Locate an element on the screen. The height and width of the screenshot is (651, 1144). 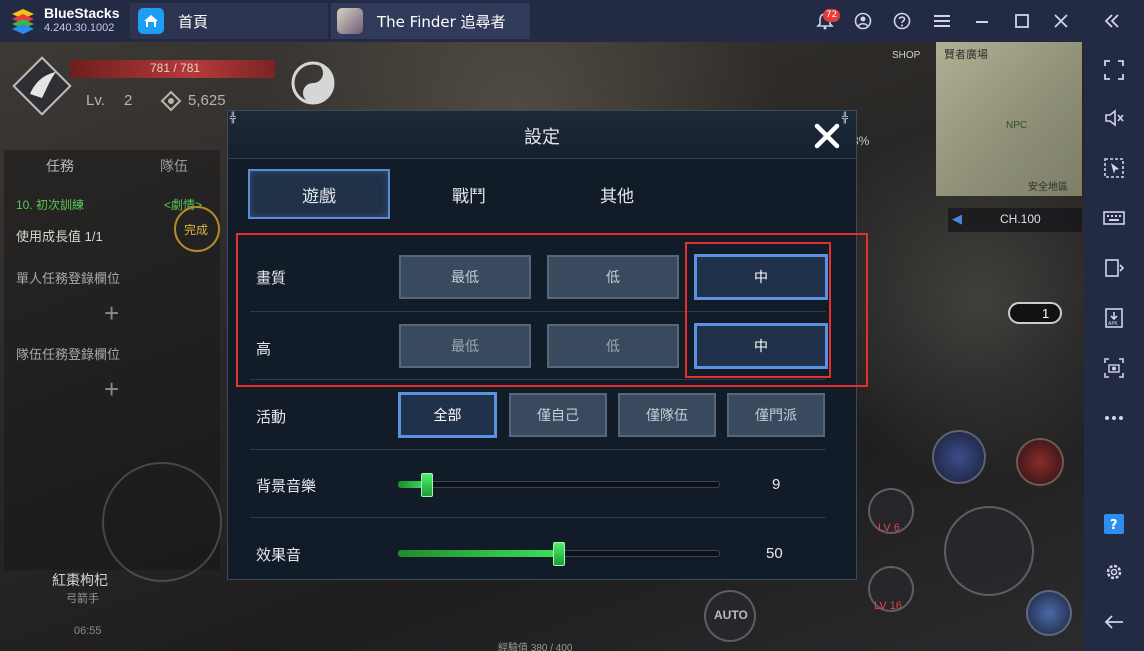
quest-title: 10. 初次訓練 is located at coordinates (50, 204).